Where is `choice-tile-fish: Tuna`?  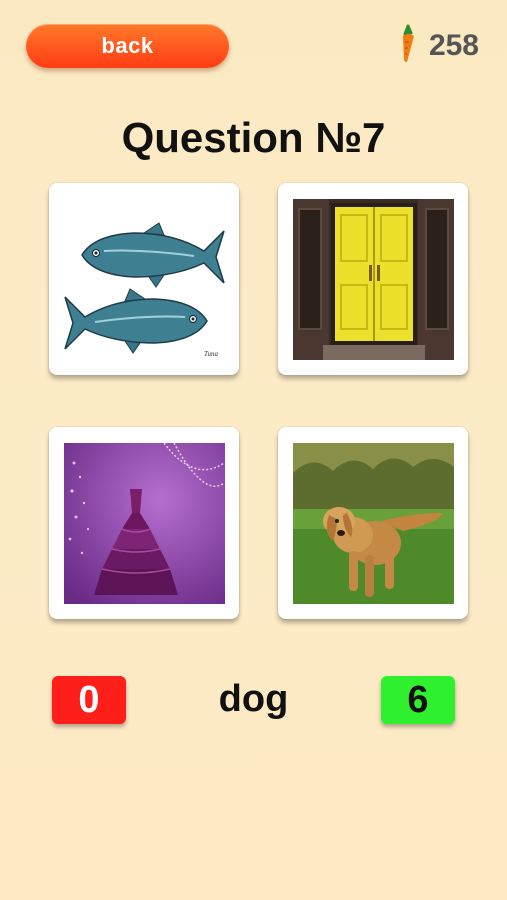 choice-tile-fish: Tuna is located at coordinates (144, 279).